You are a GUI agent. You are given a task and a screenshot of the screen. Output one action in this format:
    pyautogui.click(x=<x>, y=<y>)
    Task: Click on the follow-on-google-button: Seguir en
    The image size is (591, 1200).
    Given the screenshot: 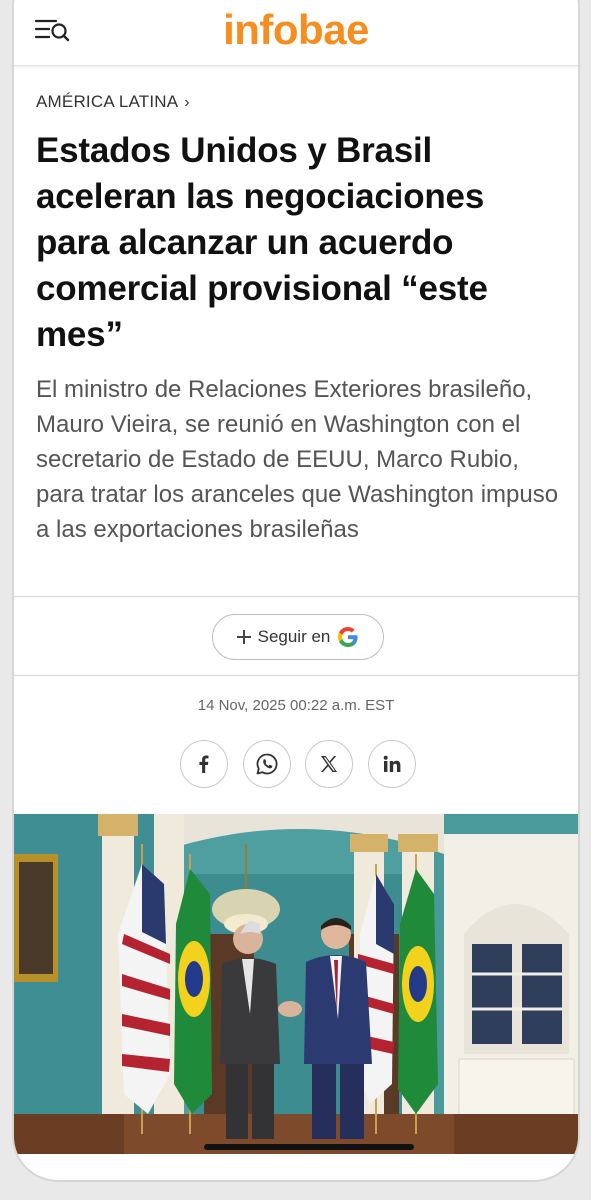 What is the action you would take?
    pyautogui.click(x=298, y=637)
    